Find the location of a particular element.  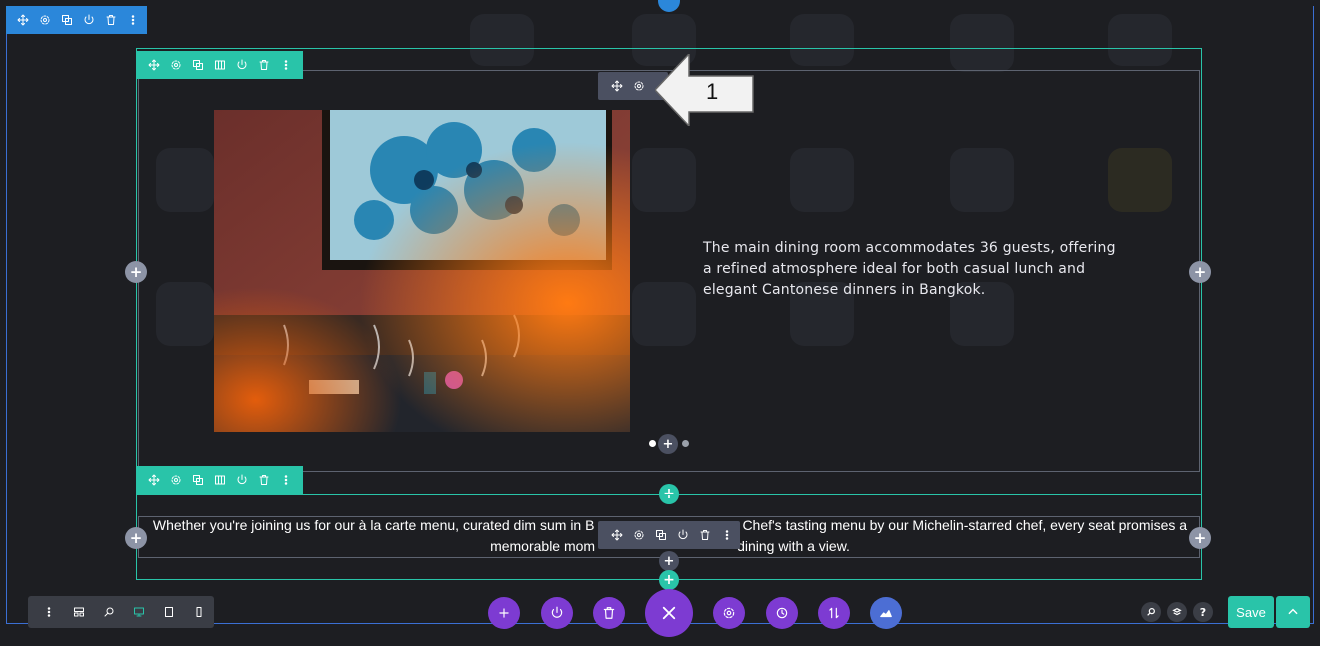

intro-text-line2-right: dining with a view. is located at coordinates (793, 546).